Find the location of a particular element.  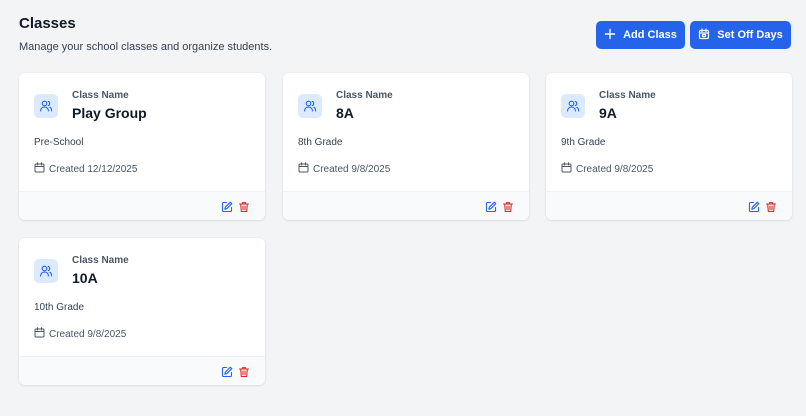

created-date: Created 12/12/2025 is located at coordinates (85, 169).